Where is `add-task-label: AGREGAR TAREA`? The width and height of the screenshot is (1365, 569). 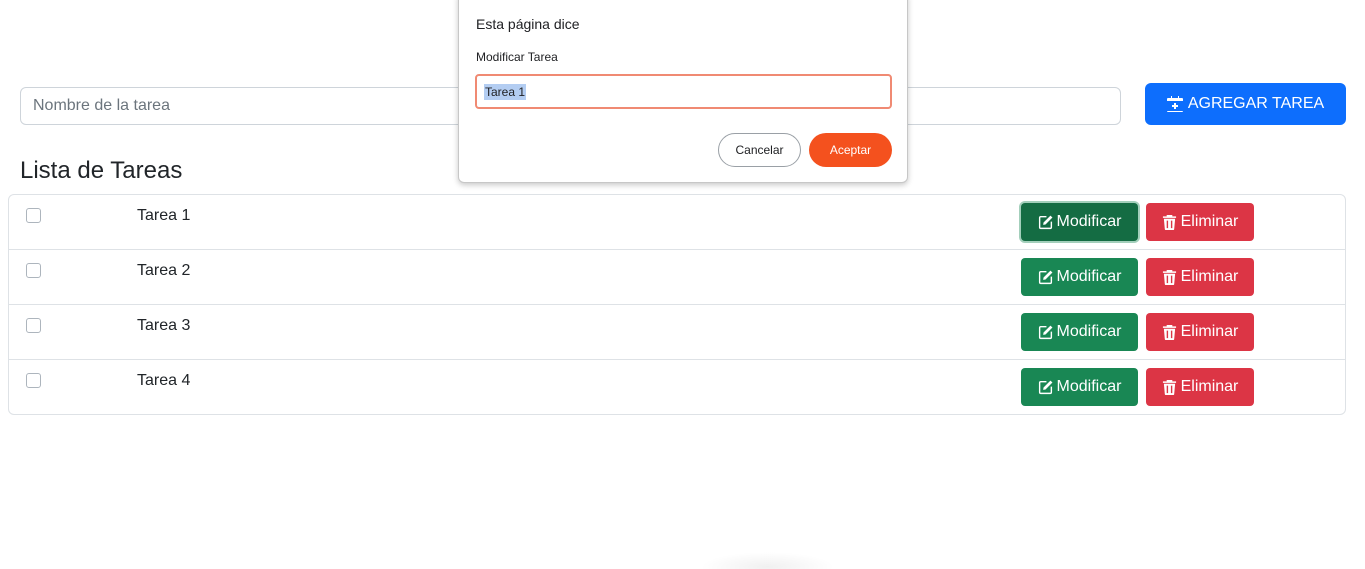
add-task-label: AGREGAR TAREA is located at coordinates (1256, 103).